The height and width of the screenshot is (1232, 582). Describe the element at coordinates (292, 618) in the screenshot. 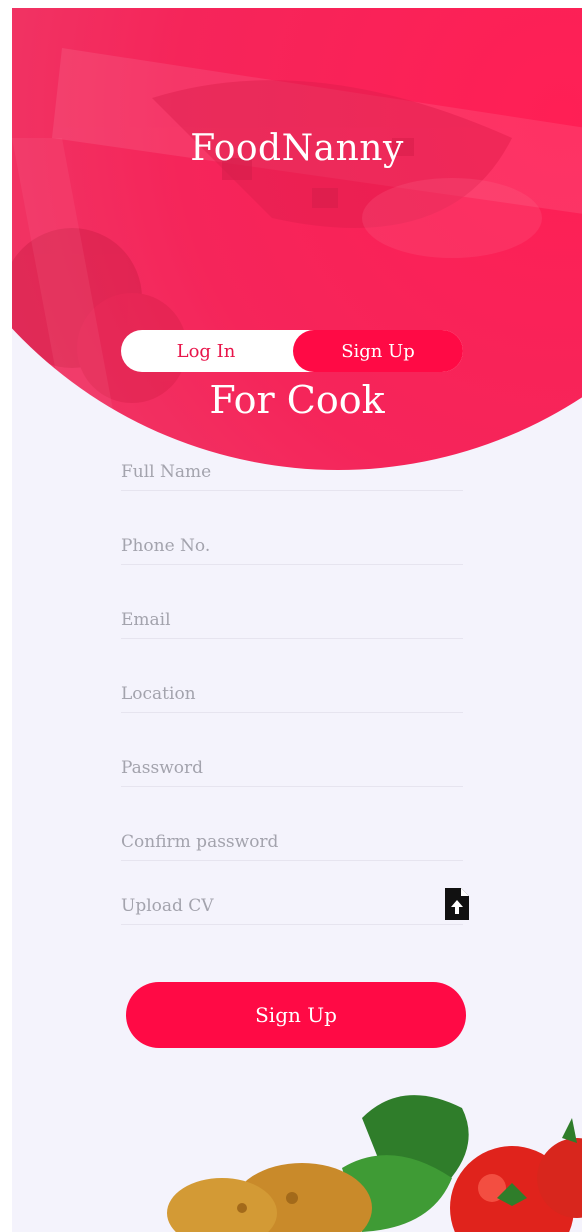

I see `email-field: Email` at that location.